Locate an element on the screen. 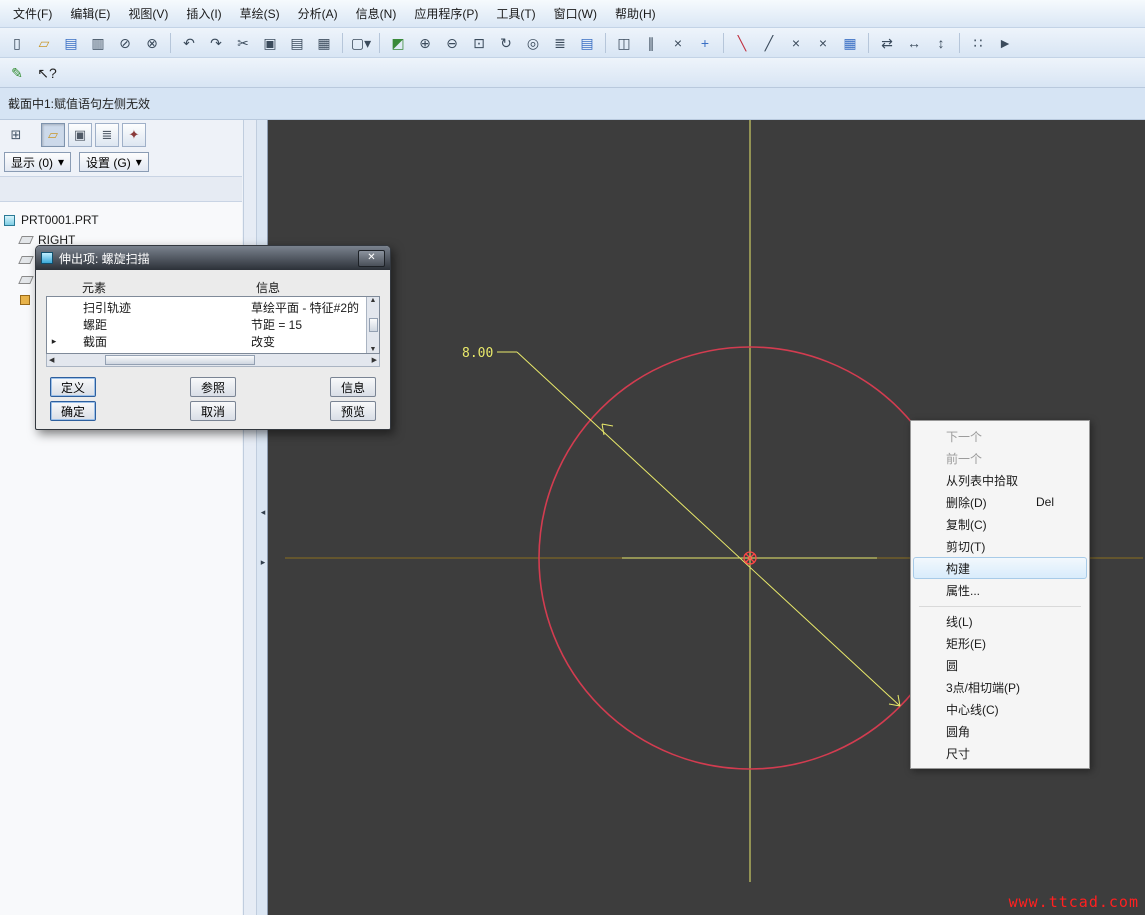  ok-button: 确定 is located at coordinates (73, 411).